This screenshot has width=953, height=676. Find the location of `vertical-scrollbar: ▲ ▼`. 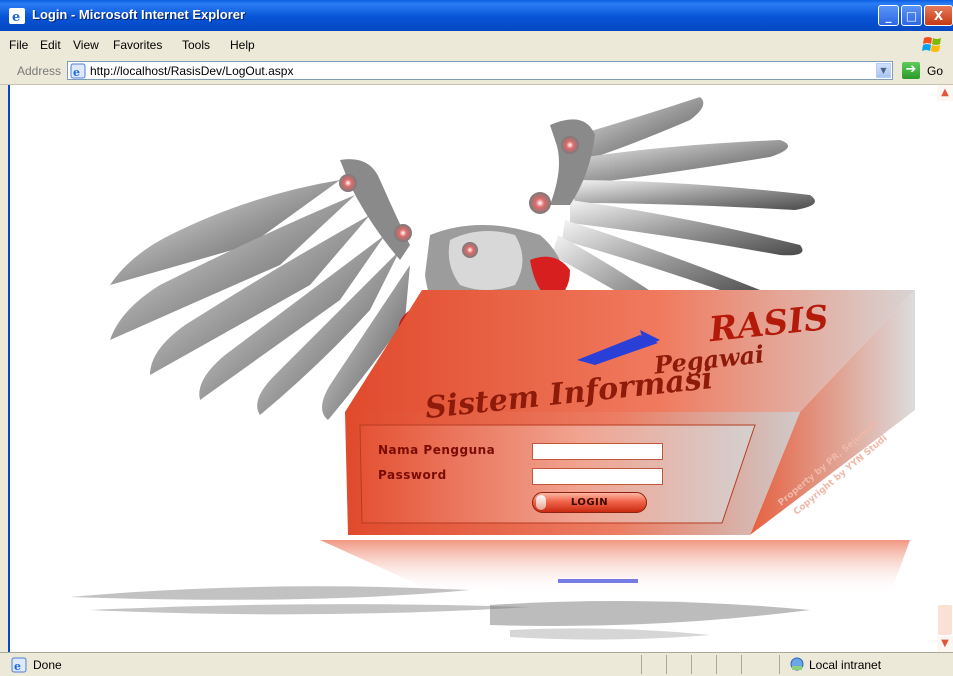

vertical-scrollbar: ▲ ▼ is located at coordinates (945, 368).